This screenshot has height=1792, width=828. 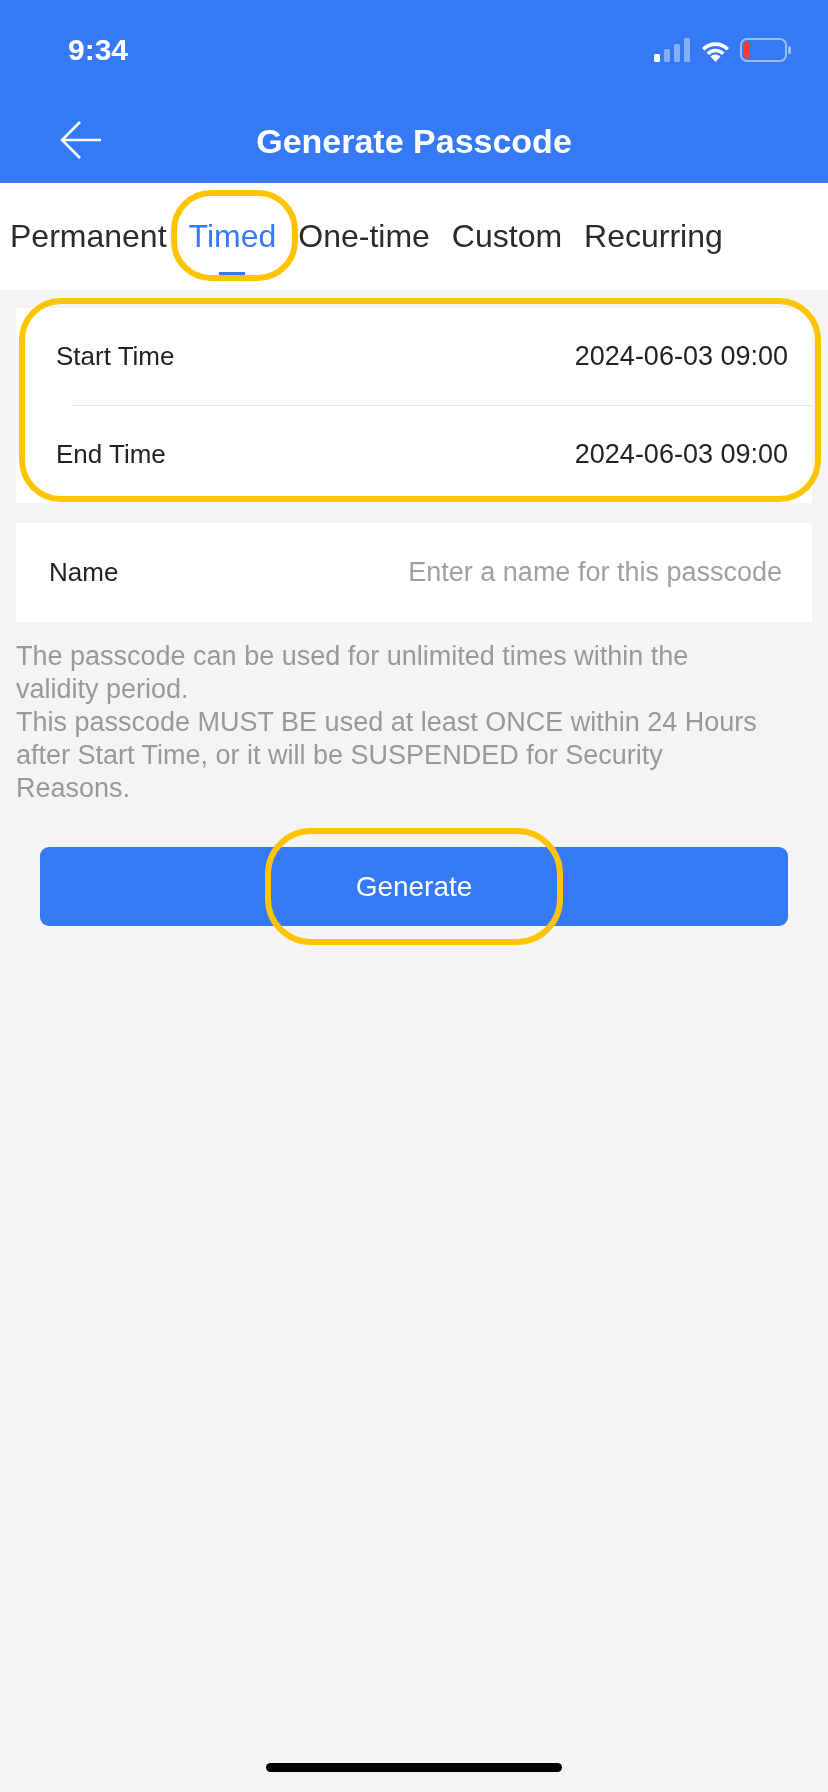 I want to click on note-text: The passcode can be used for unlimited times within the validity period., so click(x=353, y=673).